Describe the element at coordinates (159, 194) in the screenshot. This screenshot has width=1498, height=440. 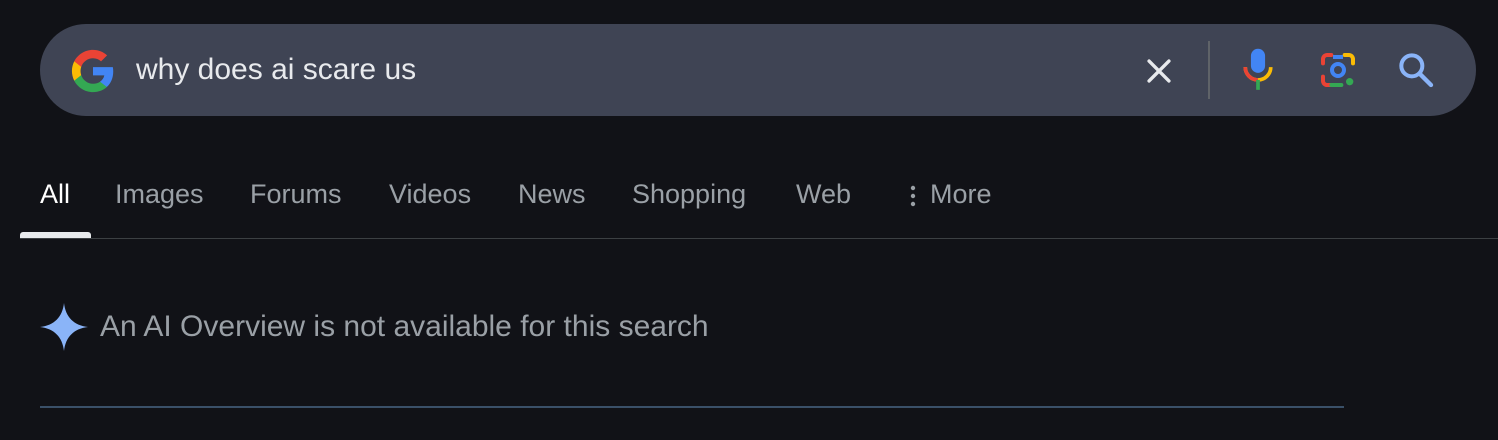
I see `tab-images: Images` at that location.